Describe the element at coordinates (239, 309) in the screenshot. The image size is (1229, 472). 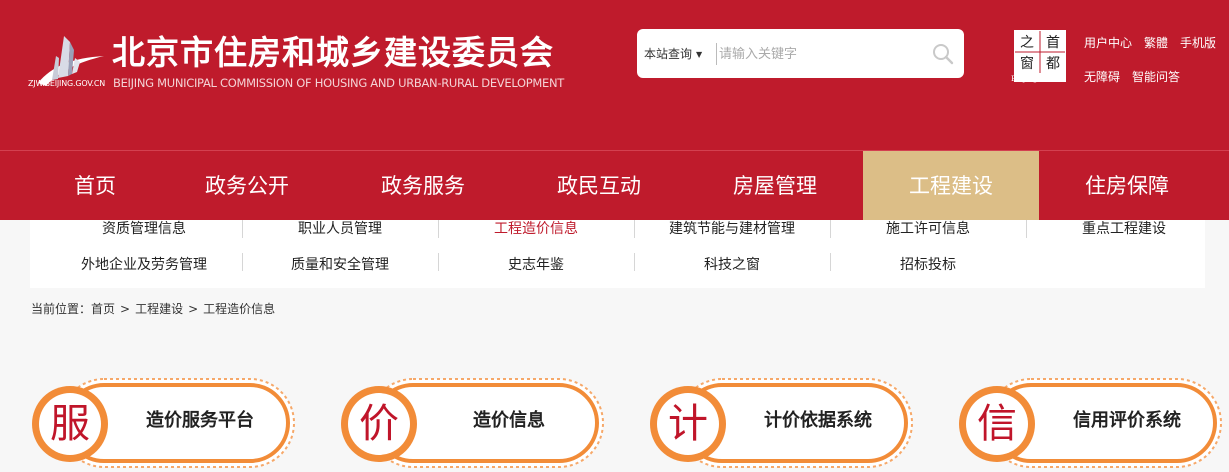
I see `breadcrumb-cost-info: 工程造价信息` at that location.